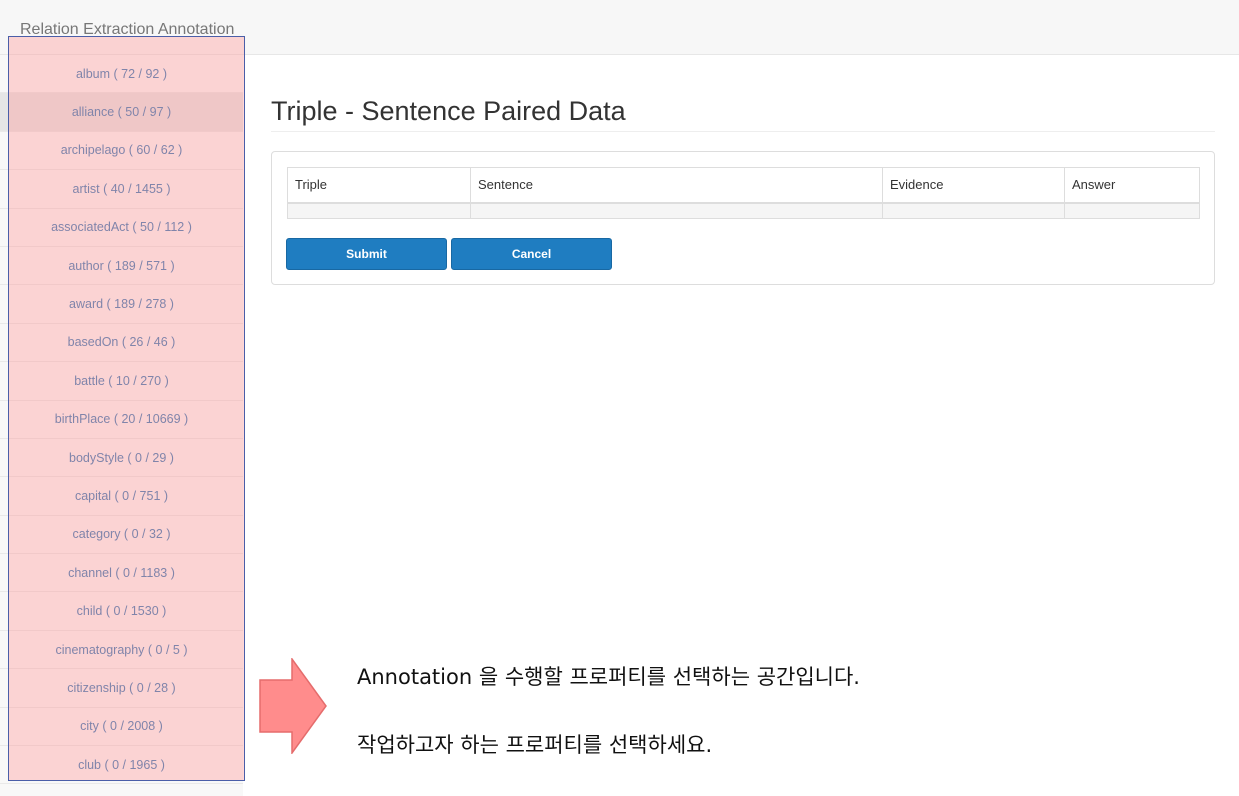 The image size is (1239, 796). What do you see at coordinates (121, 535) in the screenshot?
I see `sidebar-item-category: category ( 0 / 32 )` at bounding box center [121, 535].